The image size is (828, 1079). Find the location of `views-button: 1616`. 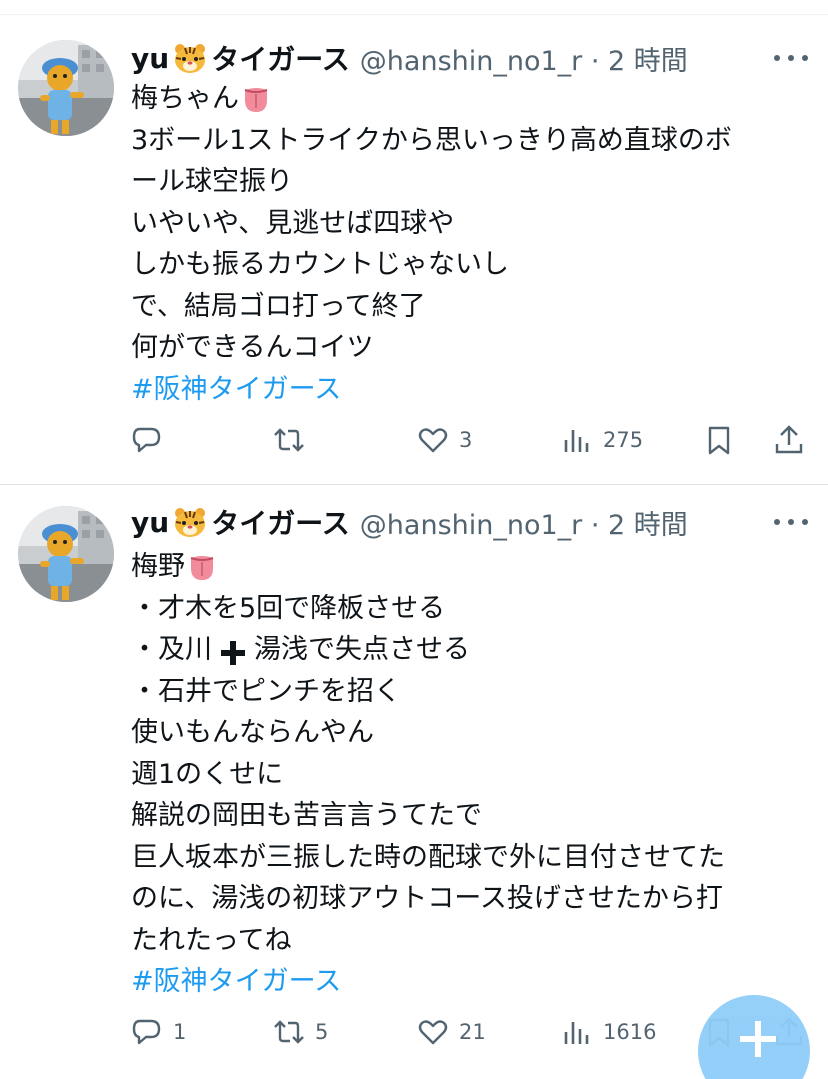

views-button: 1616 is located at coordinates (608, 1032).